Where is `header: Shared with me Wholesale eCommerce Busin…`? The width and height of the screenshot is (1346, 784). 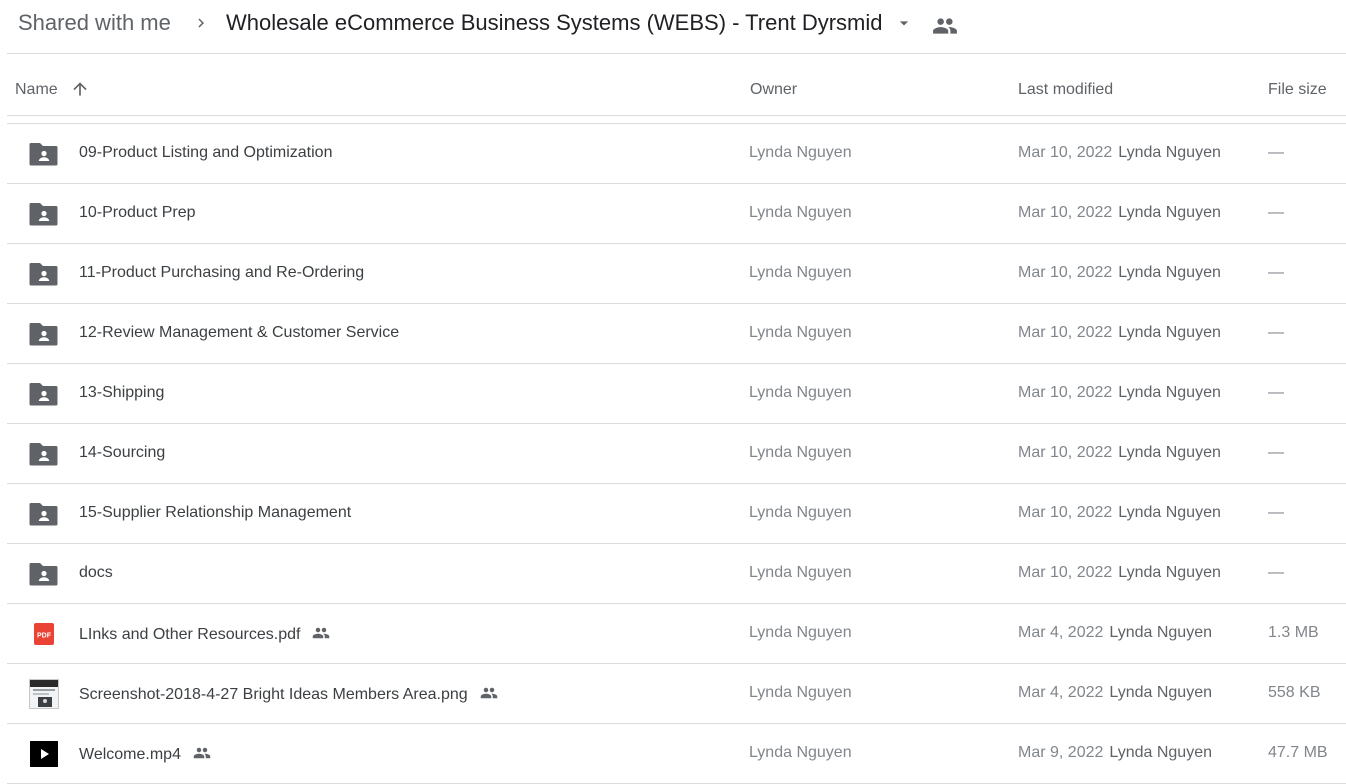 header: Shared with me Wholesale eCommerce Busin… is located at coordinates (673, 26).